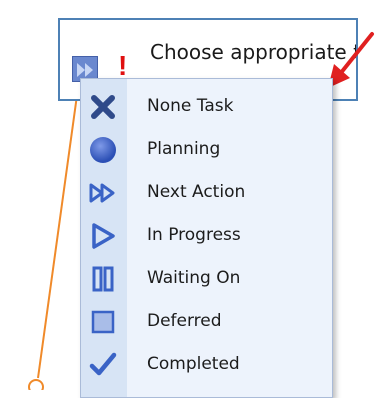  I want to click on circle-icon, so click(103, 150).